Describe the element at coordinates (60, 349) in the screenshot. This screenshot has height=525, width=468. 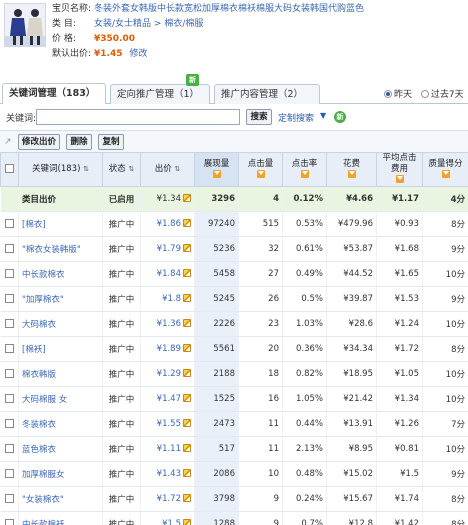
I see `keyword-cell: [棉袄]` at that location.